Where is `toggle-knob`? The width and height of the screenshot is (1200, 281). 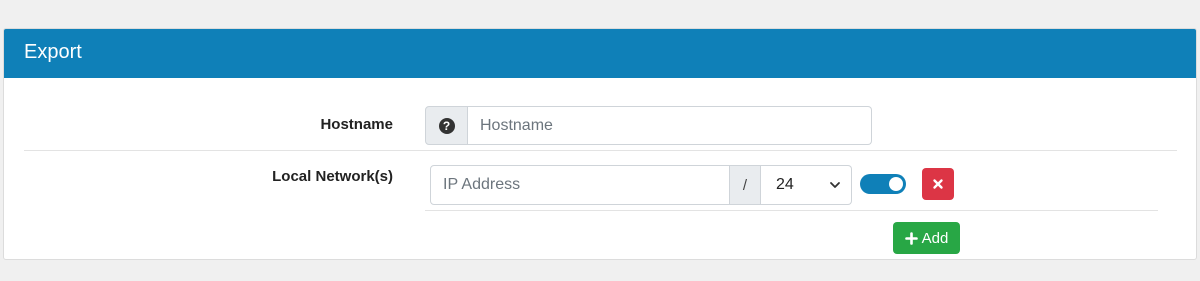 toggle-knob is located at coordinates (896, 184).